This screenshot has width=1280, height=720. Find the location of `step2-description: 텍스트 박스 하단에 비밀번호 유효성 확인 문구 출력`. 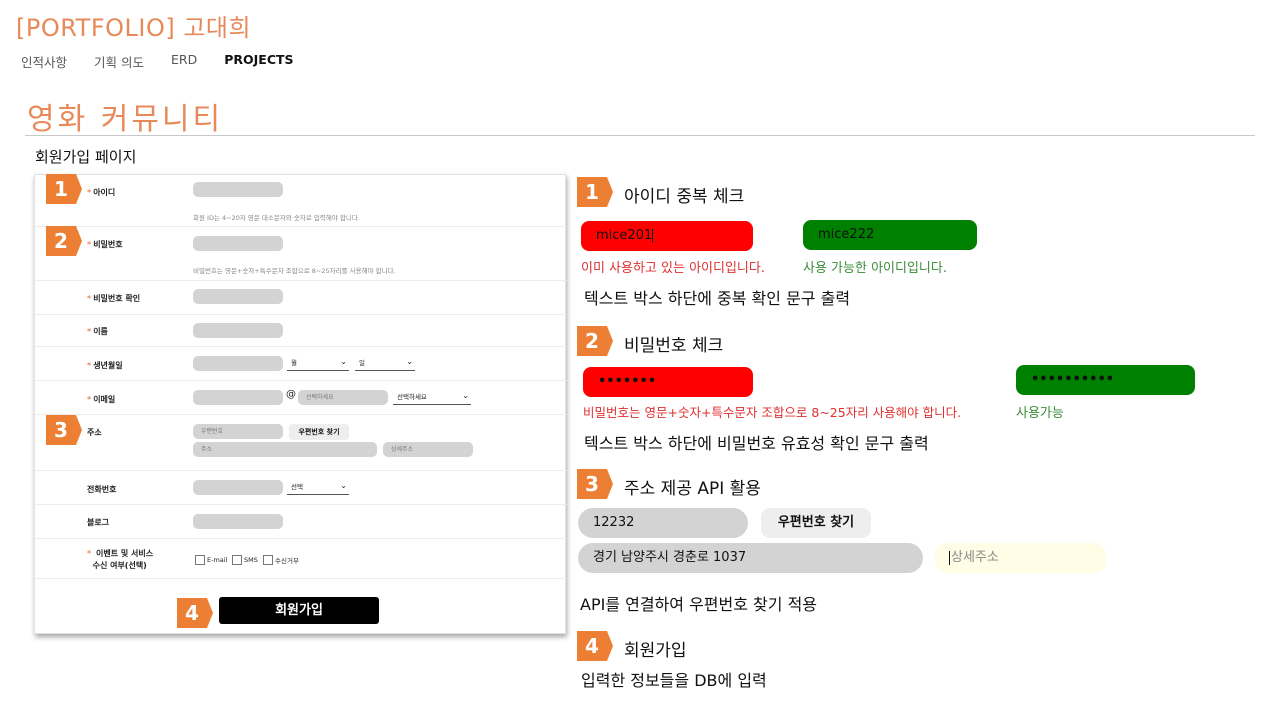

step2-description: 텍스트 박스 하단에 비밀번호 유효성 확인 문구 출력 is located at coordinates (756, 443).